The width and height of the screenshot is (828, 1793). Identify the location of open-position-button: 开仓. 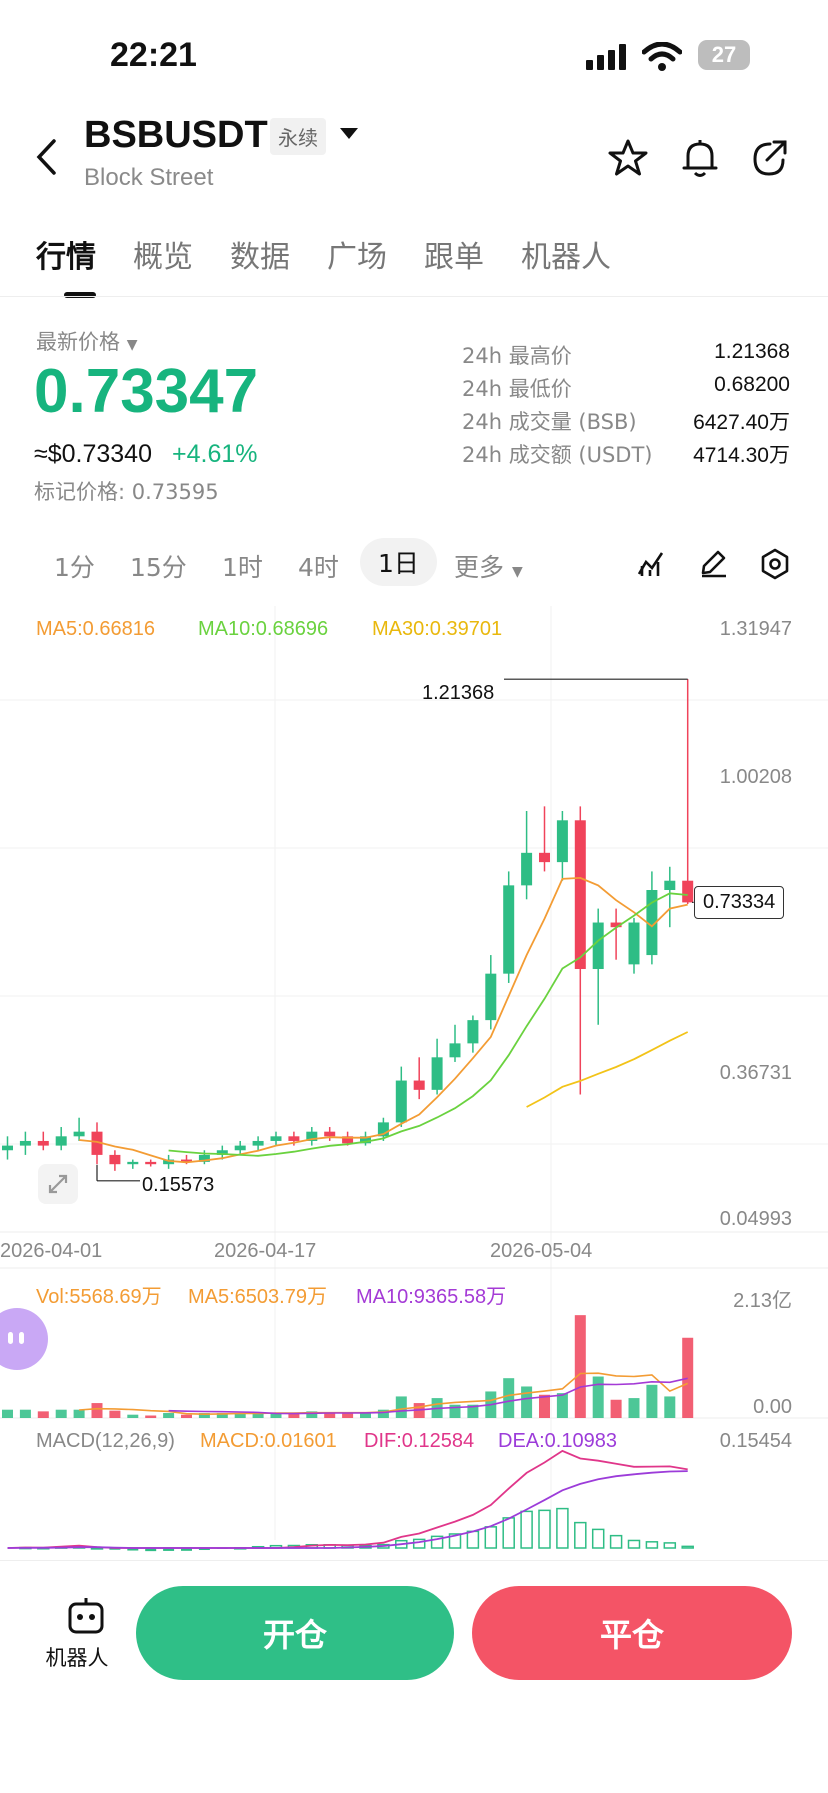
(295, 1633).